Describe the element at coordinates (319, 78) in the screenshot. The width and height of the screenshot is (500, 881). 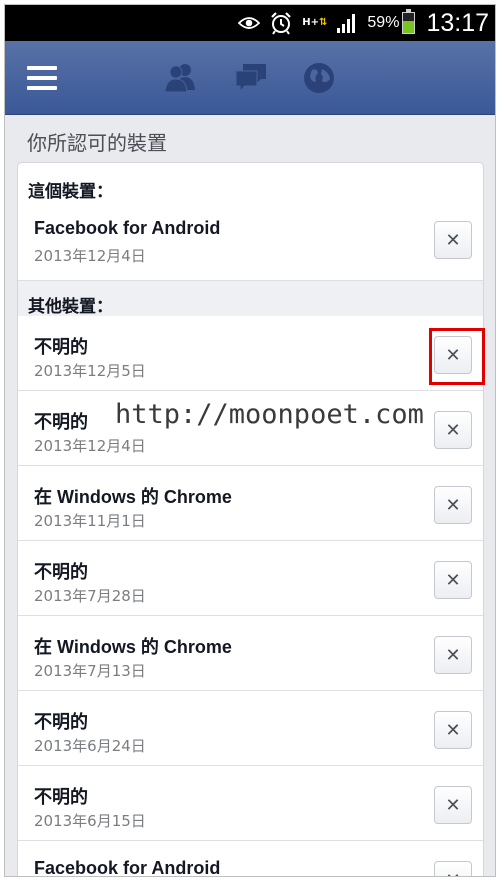
I see `notifications-globe-icon` at that location.